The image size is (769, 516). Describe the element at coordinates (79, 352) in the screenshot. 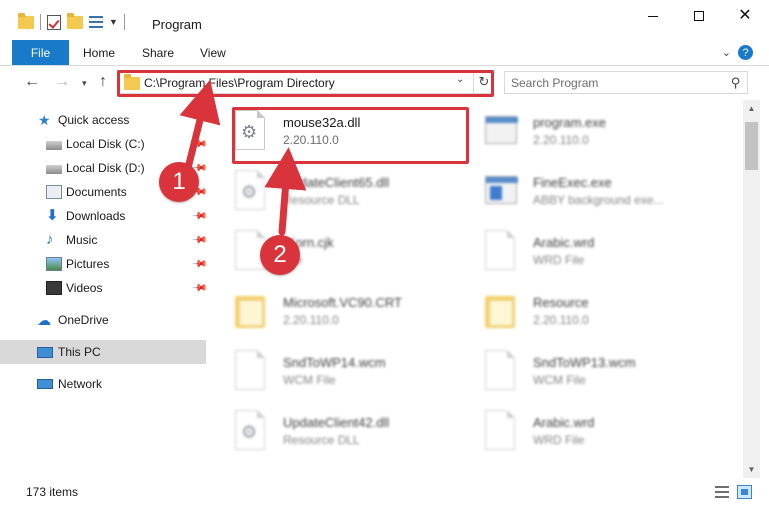

I see `nav-label: This PC` at that location.